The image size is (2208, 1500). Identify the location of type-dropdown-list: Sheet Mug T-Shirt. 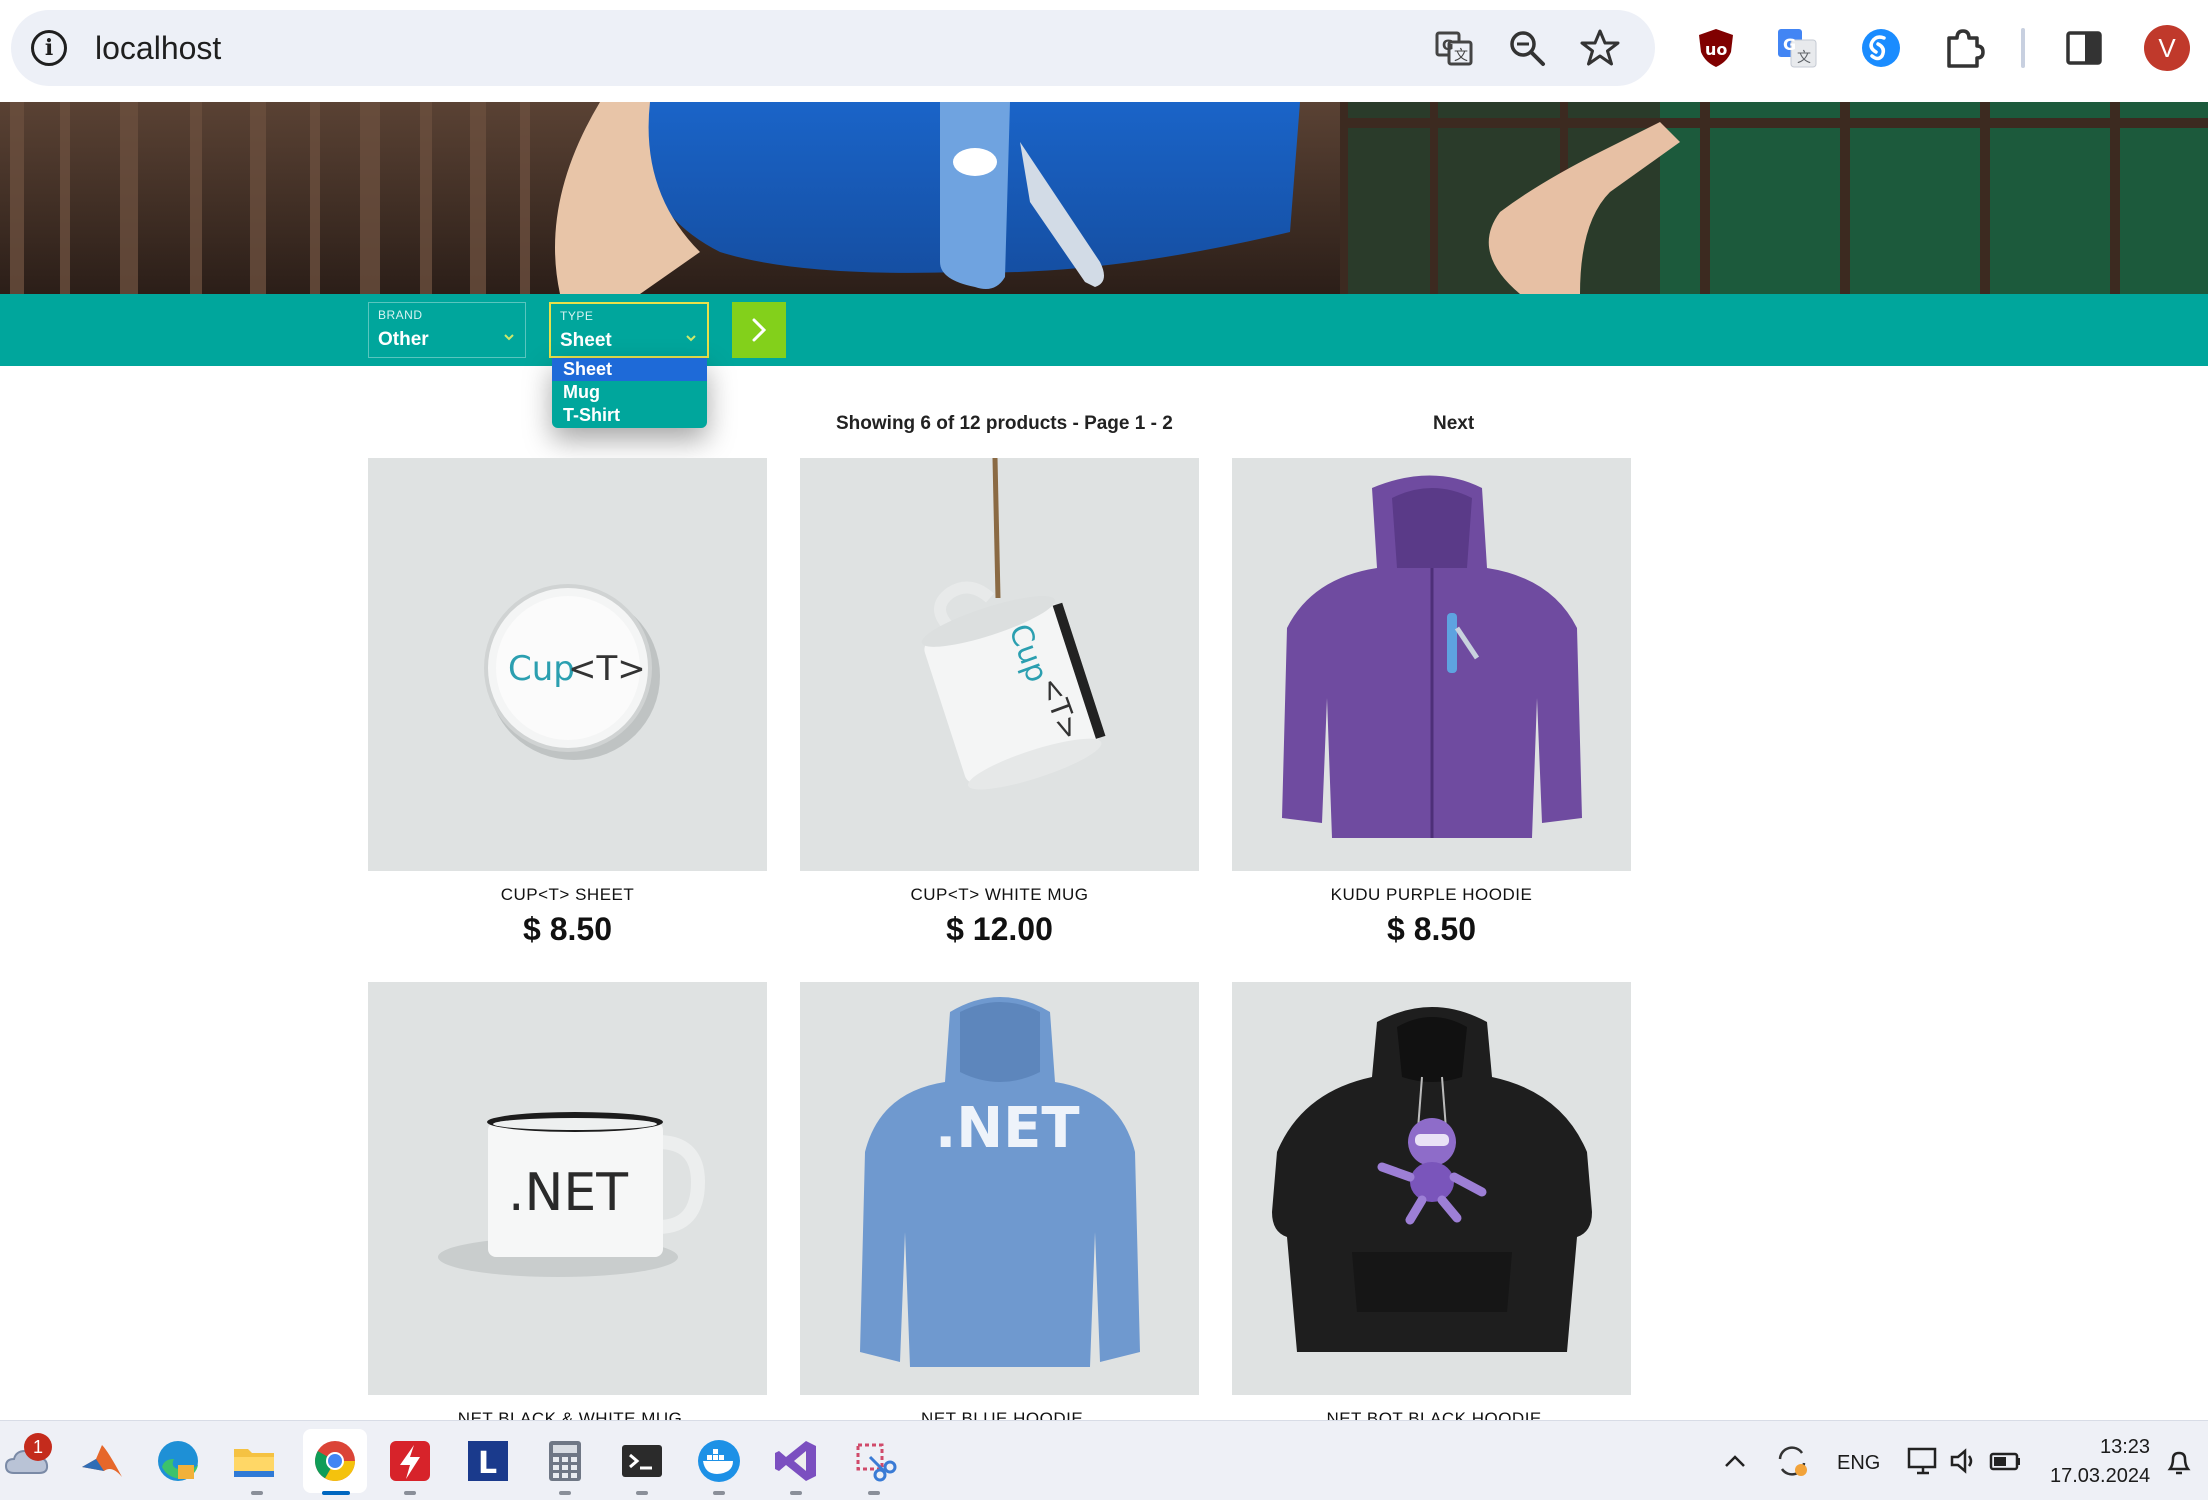
(629, 393).